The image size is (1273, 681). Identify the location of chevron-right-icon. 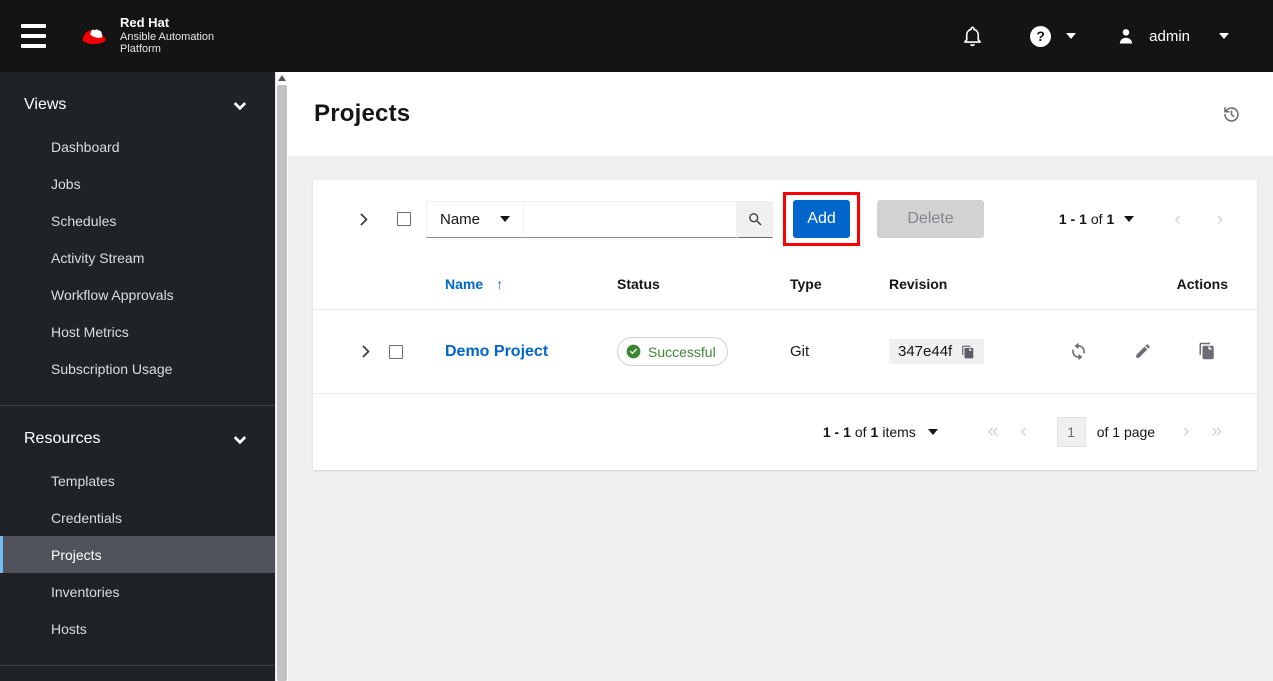
(363, 351).